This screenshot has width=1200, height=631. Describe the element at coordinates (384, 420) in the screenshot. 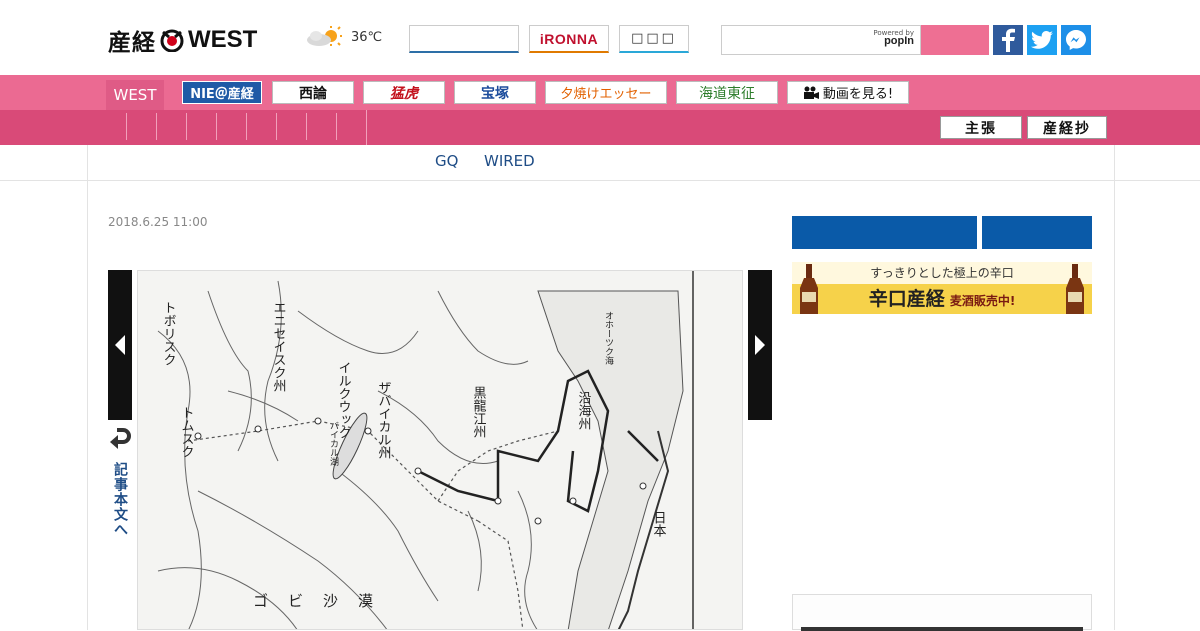

I see `map-label-zabaikal: ザバイカル州` at that location.